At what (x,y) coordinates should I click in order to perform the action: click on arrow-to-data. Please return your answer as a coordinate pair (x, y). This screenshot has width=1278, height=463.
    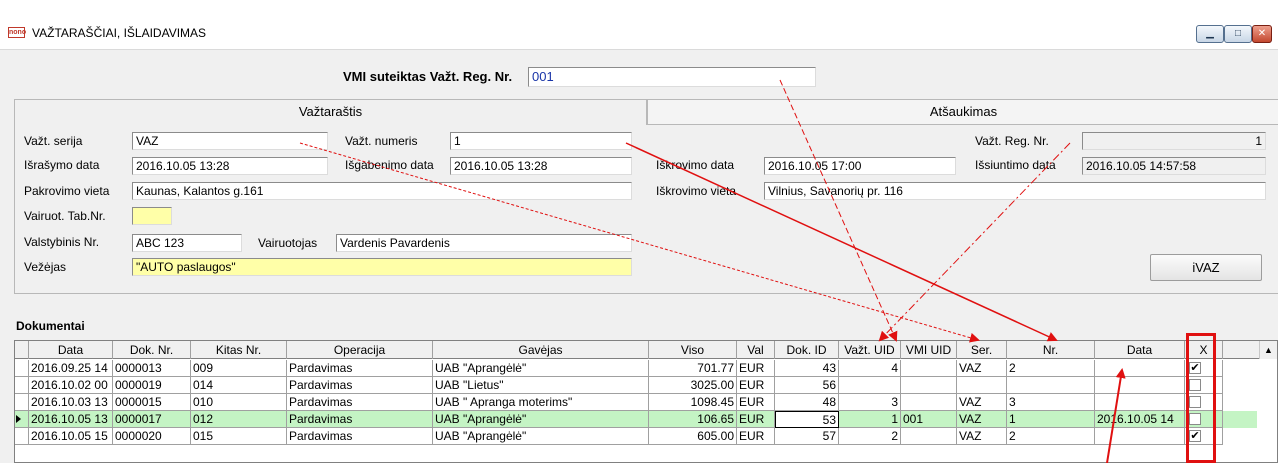
    Looking at the image, I should click on (1116, 415).